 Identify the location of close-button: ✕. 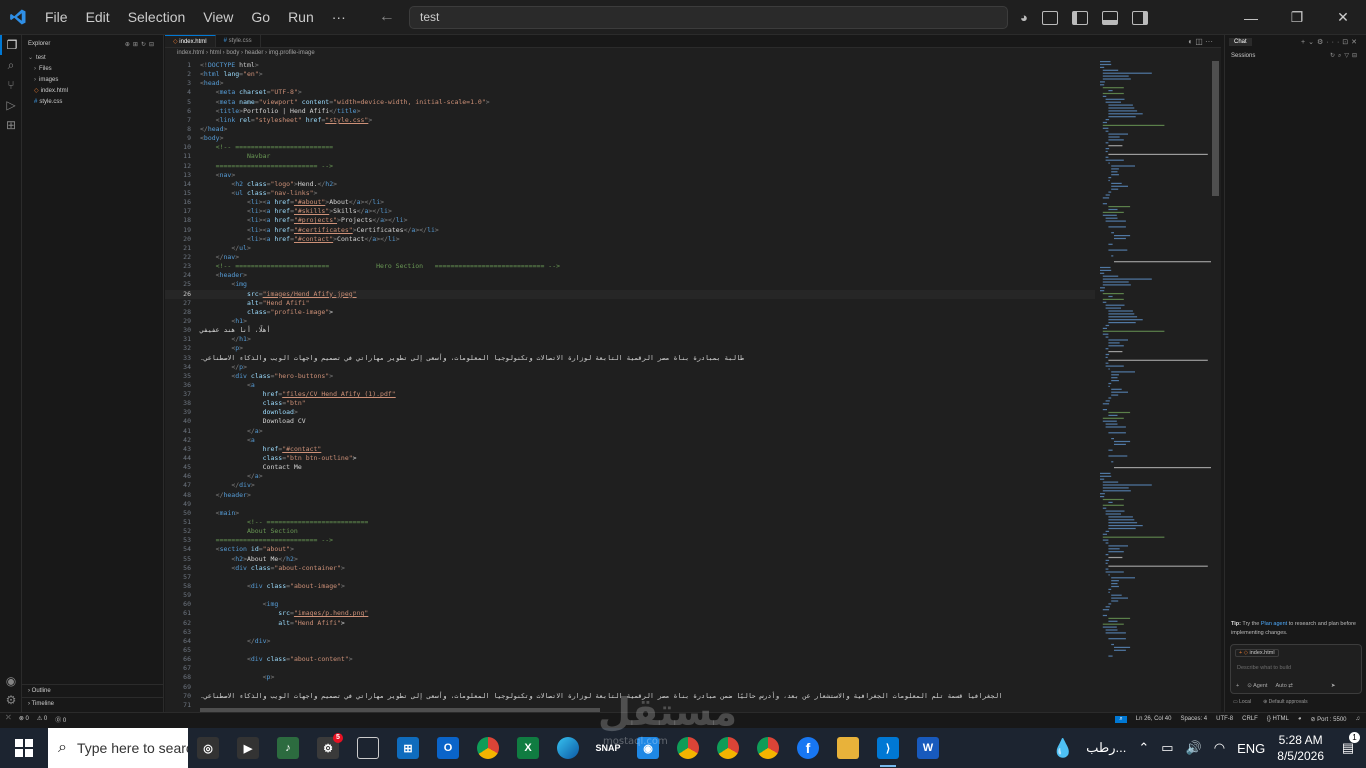
(1343, 17).